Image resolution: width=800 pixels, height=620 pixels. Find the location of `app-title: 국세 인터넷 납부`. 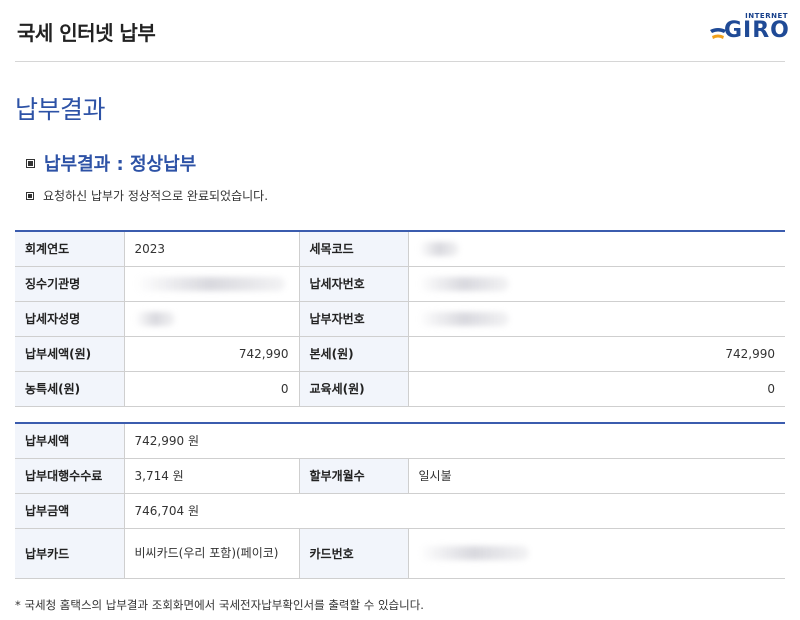

app-title: 국세 인터넷 납부 is located at coordinates (86, 33).